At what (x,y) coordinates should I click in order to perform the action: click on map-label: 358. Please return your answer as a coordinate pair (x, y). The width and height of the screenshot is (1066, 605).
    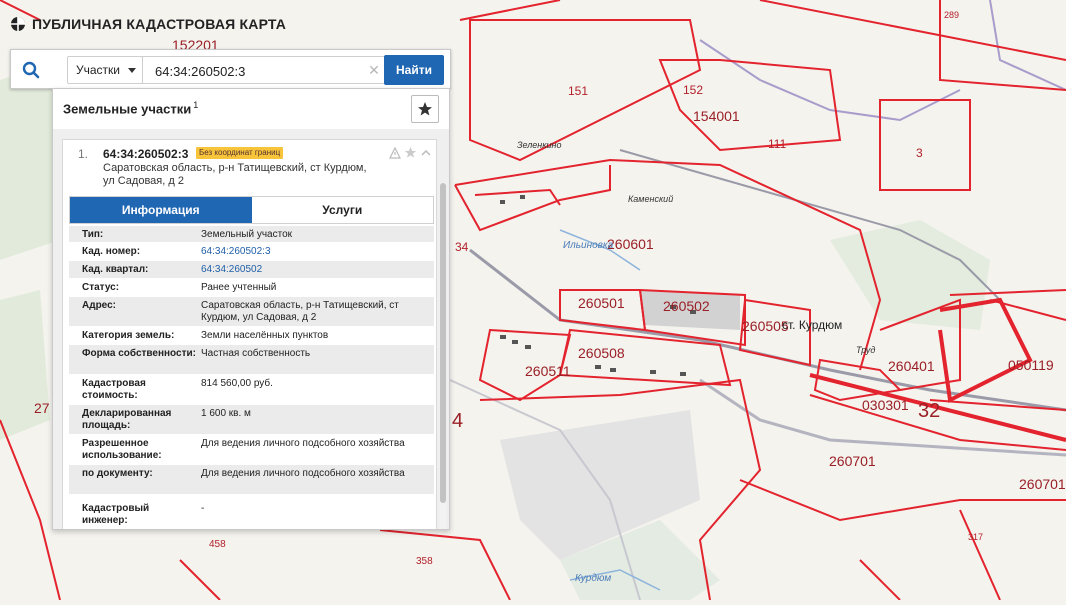
    Looking at the image, I should click on (424, 561).